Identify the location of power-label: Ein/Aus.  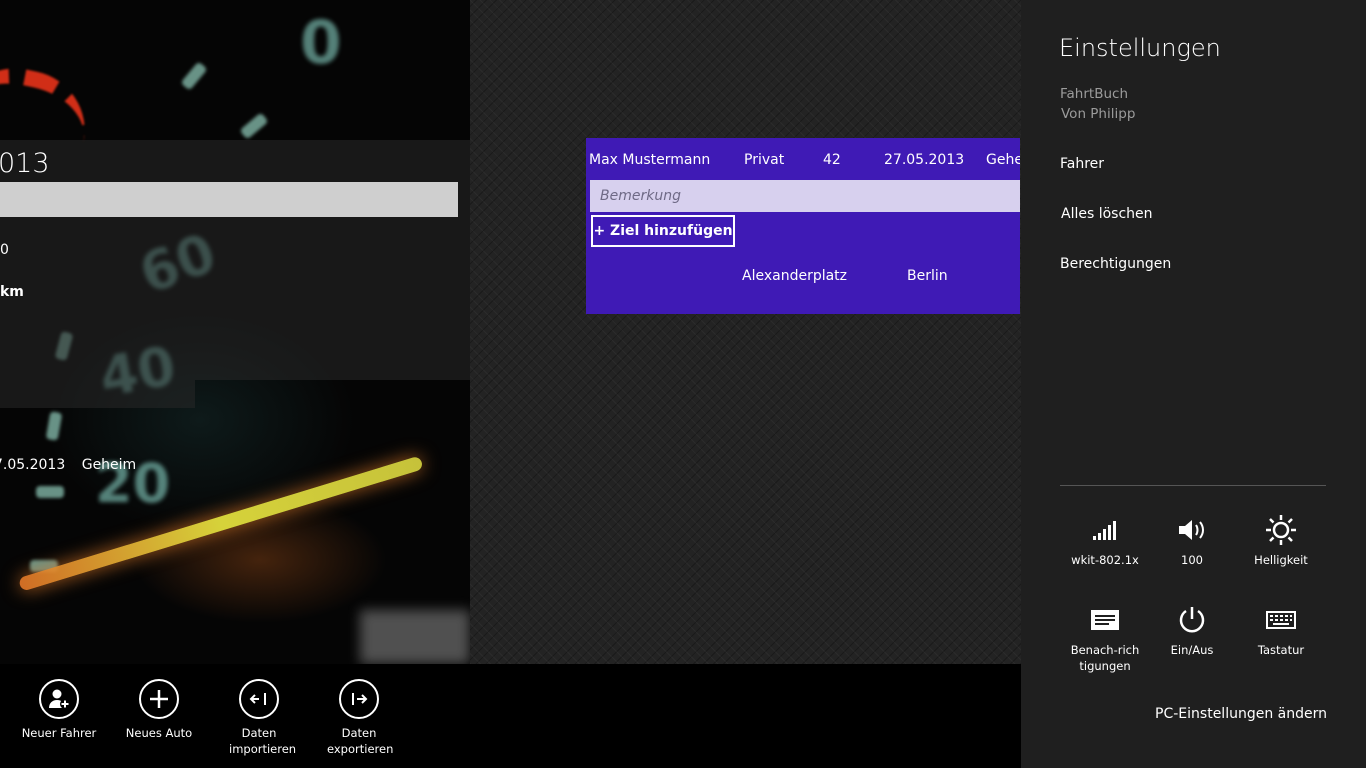
(1192, 650).